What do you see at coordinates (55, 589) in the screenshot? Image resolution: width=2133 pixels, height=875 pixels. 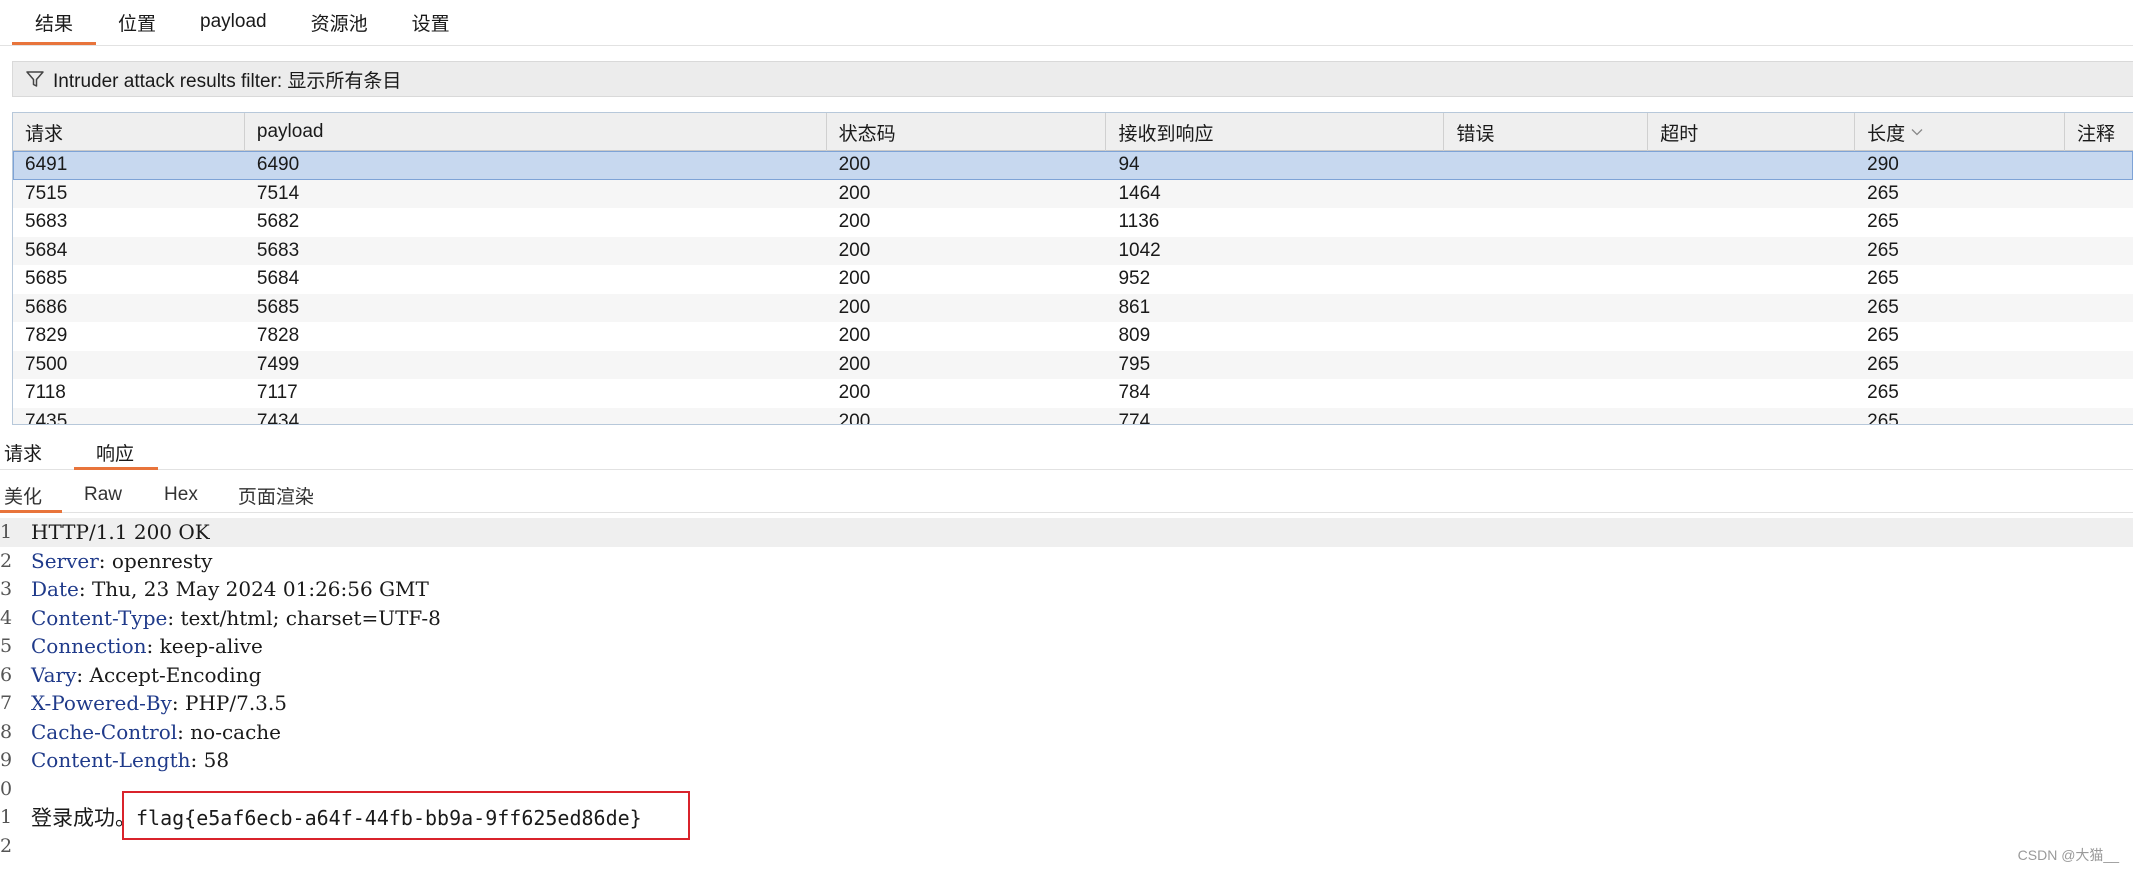 I see `header-key: Date` at bounding box center [55, 589].